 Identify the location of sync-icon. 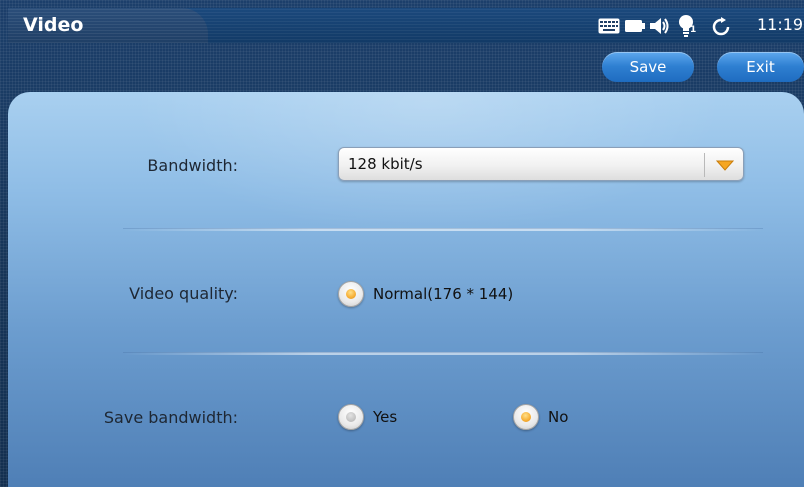
(721, 26).